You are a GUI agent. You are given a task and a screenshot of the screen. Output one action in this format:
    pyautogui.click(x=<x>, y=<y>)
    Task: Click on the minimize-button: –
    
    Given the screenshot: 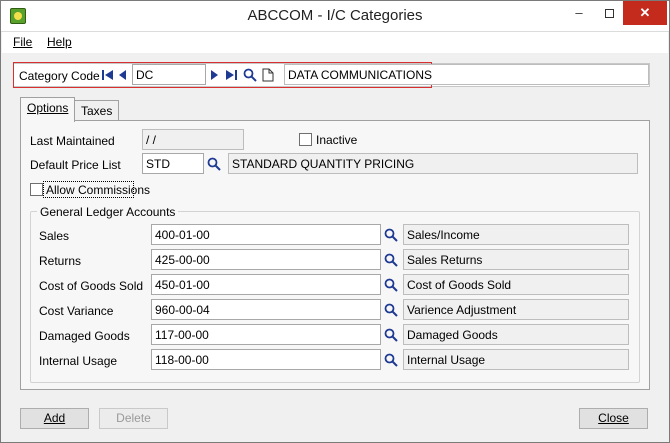 What is the action you would take?
    pyautogui.click(x=579, y=13)
    